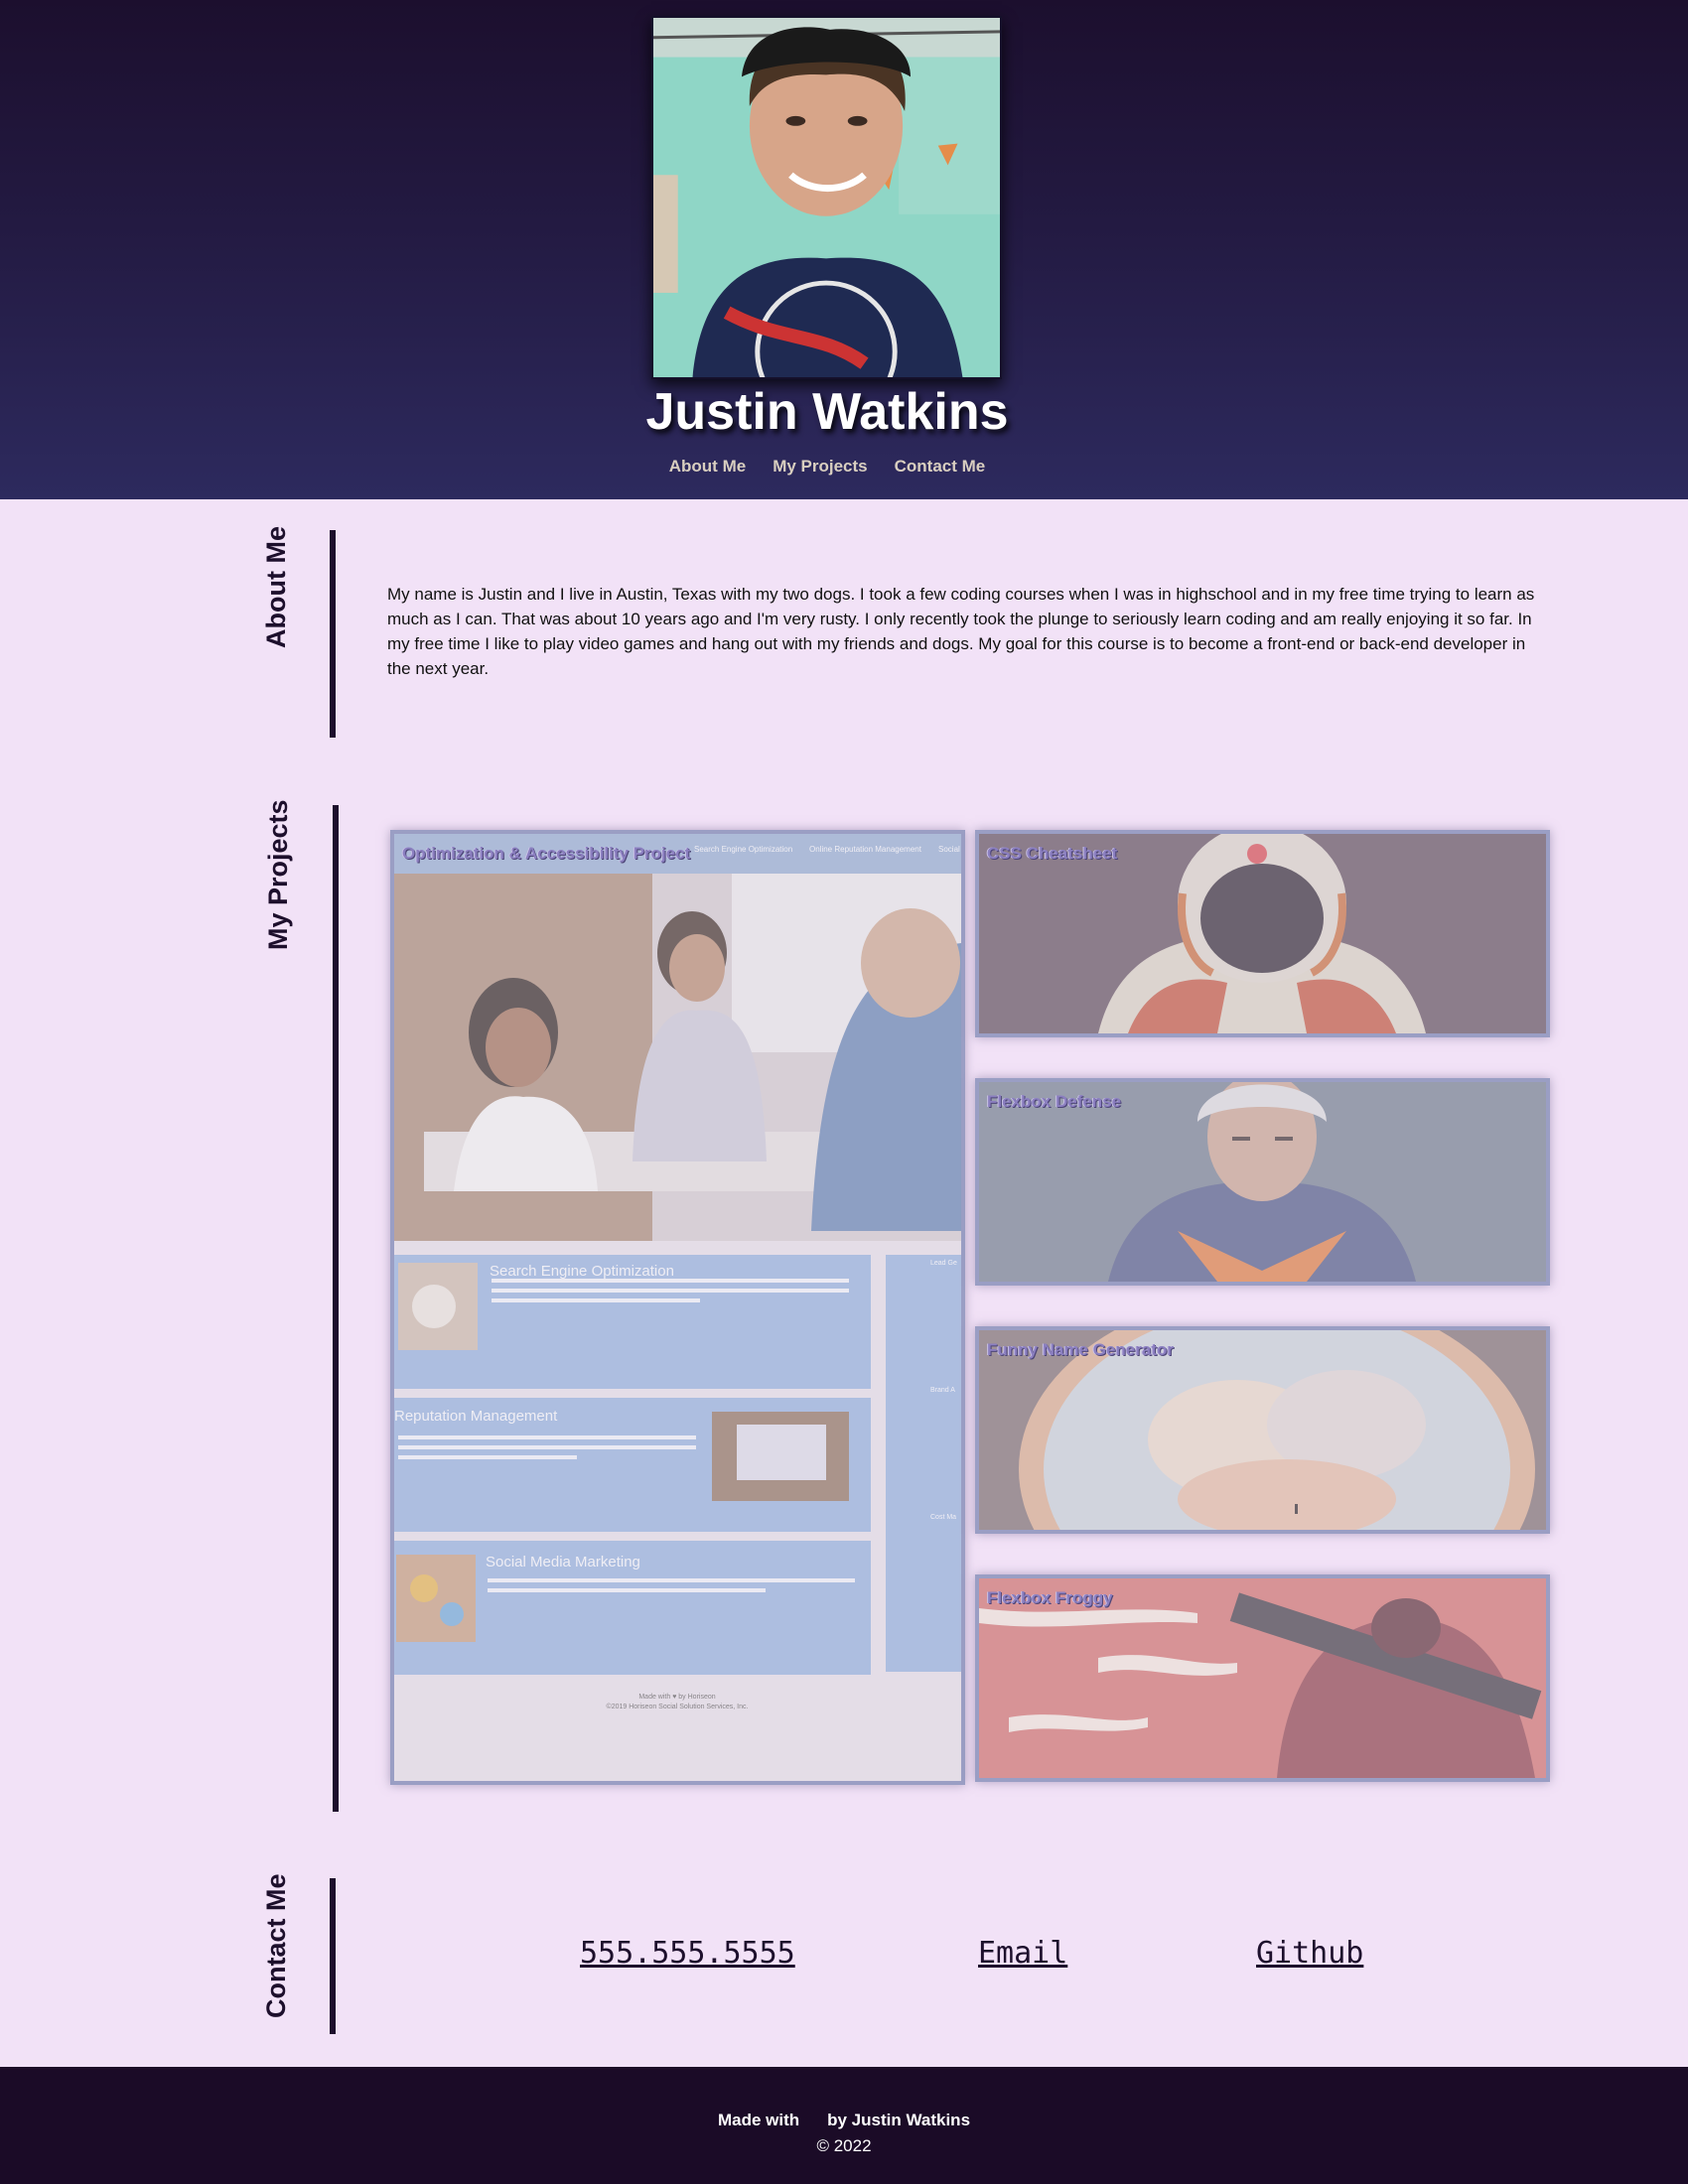 The height and width of the screenshot is (2184, 1688). I want to click on about-section-rule, so click(333, 634).